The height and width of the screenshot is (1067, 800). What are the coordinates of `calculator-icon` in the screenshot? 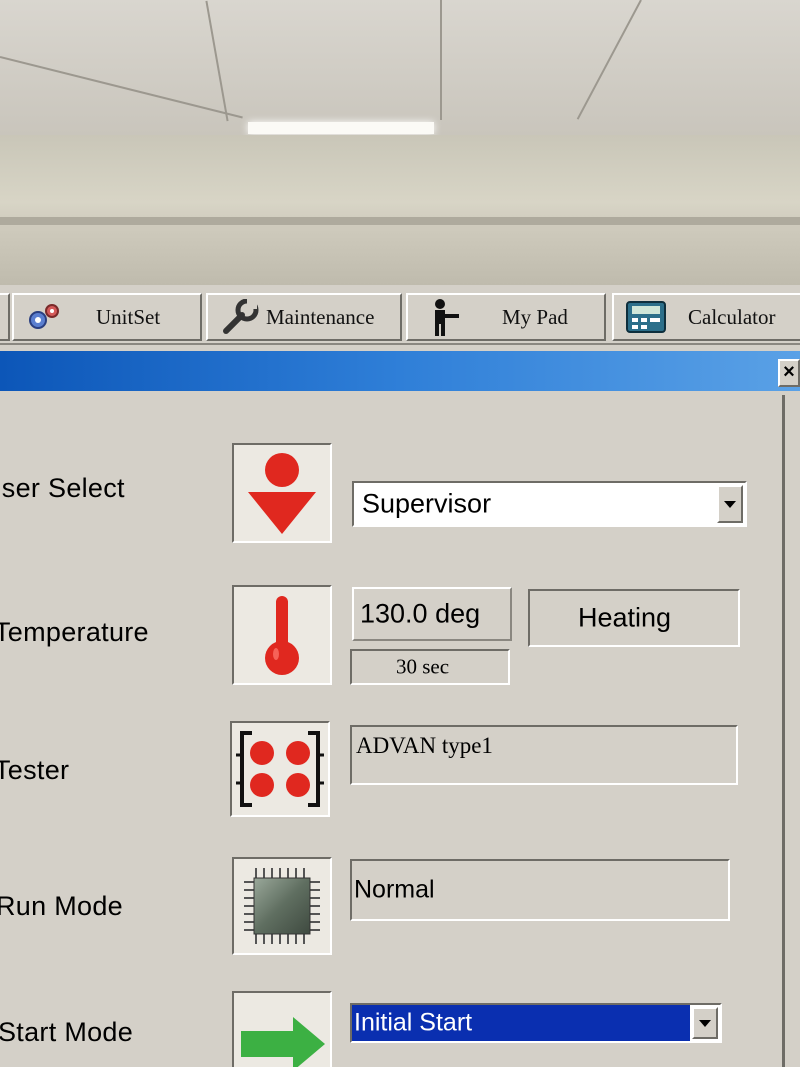 It's located at (646, 317).